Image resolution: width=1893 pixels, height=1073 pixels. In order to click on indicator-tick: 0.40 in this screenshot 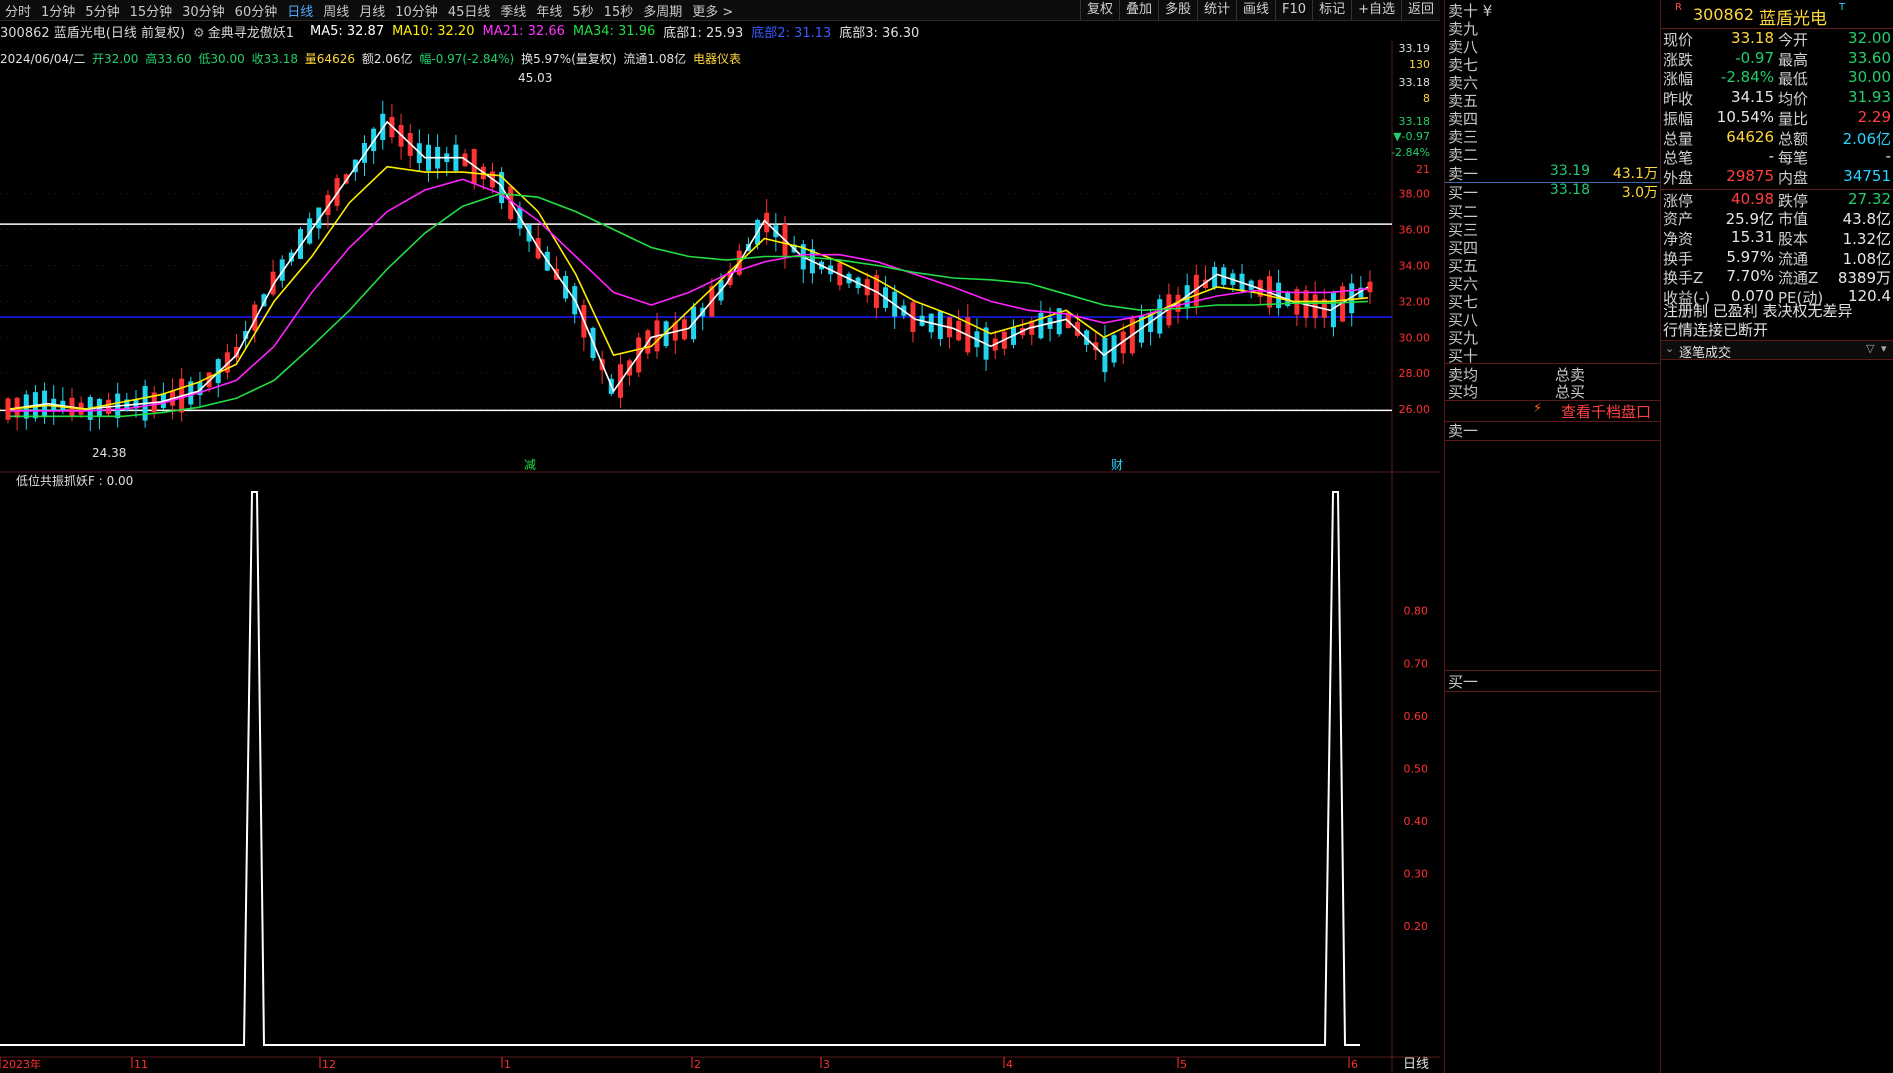, I will do `click(1416, 821)`.